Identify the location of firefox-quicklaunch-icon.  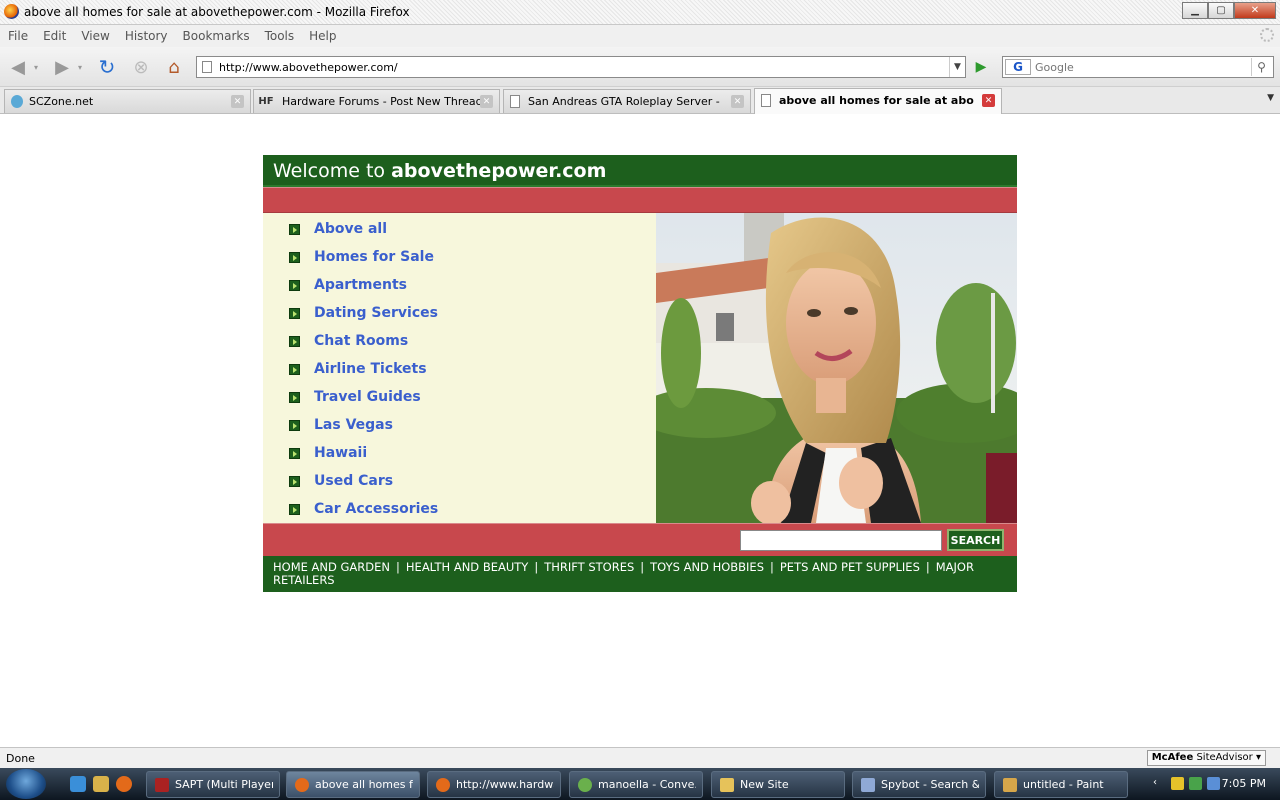
(124, 784).